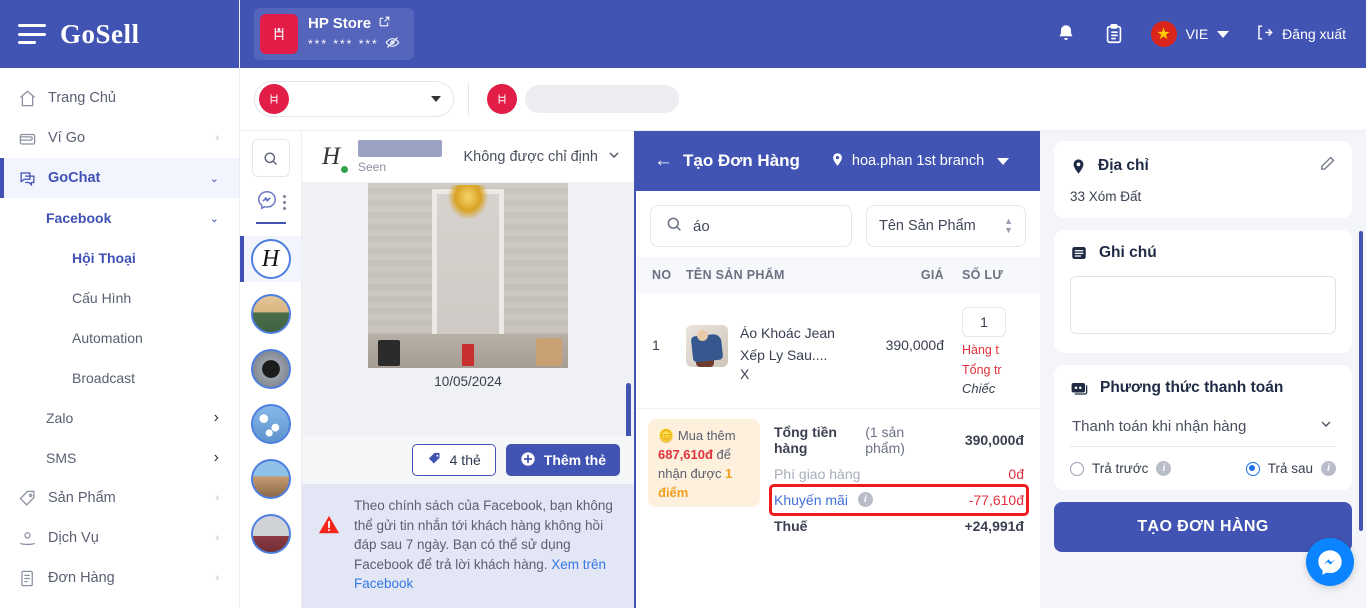 This screenshot has height=608, width=1366. I want to click on logout-icon, so click(1264, 34).